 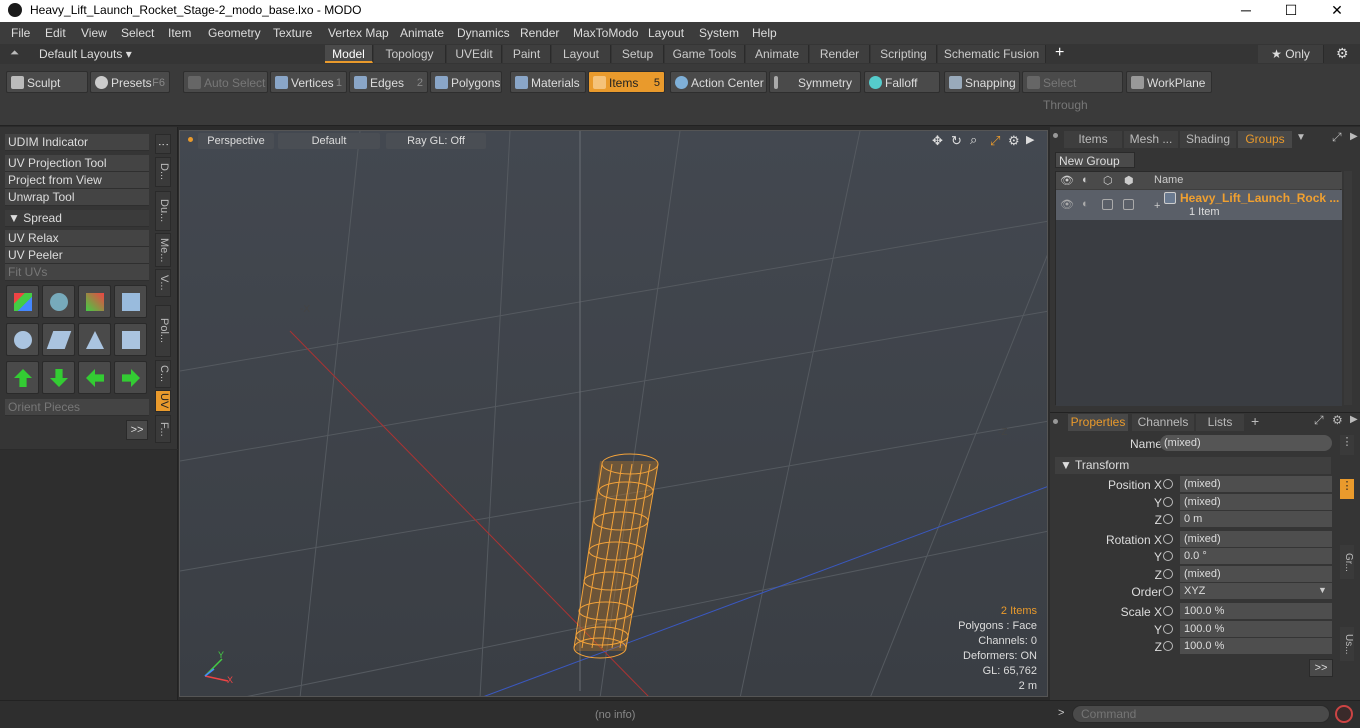 I want to click on order-dropdown: XYZ, so click(x=1256, y=591).